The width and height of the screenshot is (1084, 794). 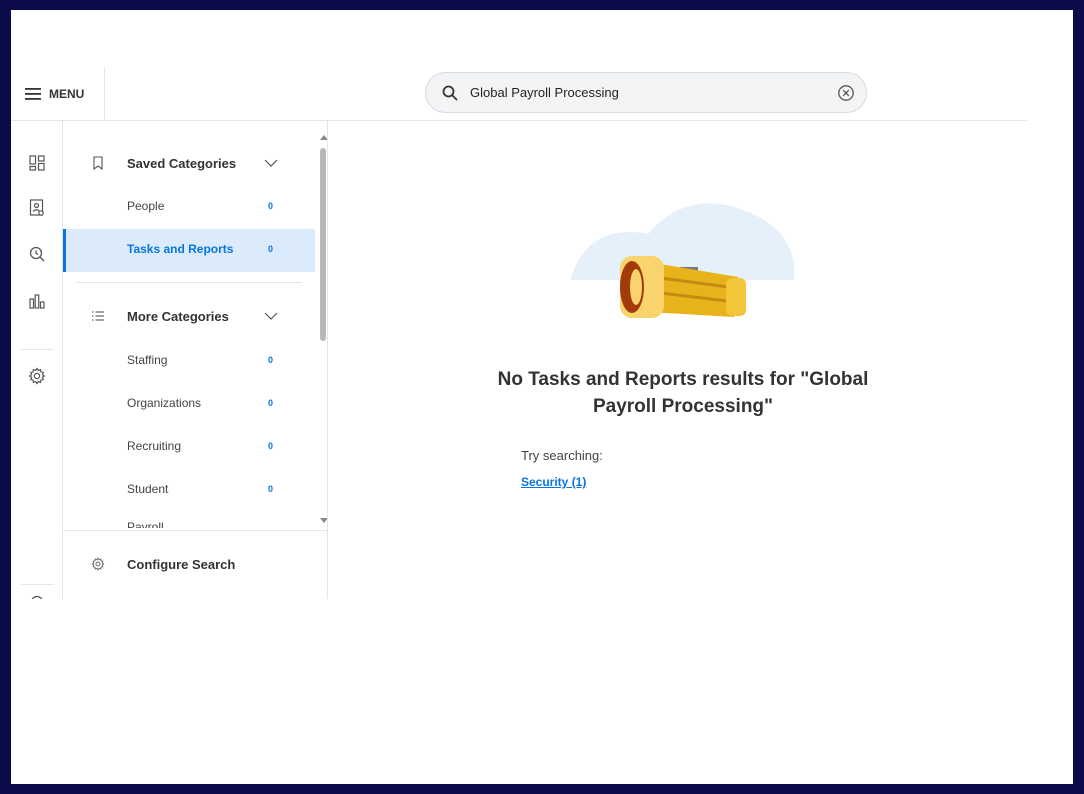 What do you see at coordinates (154, 446) in the screenshot?
I see `category-label: Recruiting` at bounding box center [154, 446].